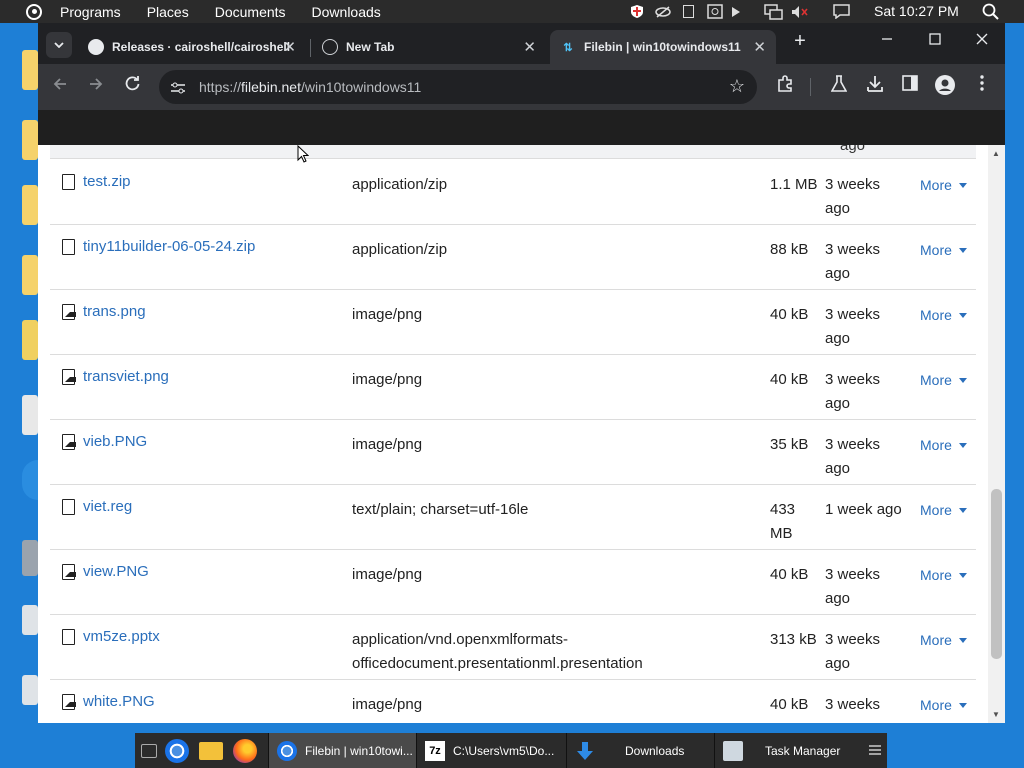 This screenshot has width=1024, height=768. What do you see at coordinates (132, 86) in the screenshot?
I see `reload-icon` at bounding box center [132, 86].